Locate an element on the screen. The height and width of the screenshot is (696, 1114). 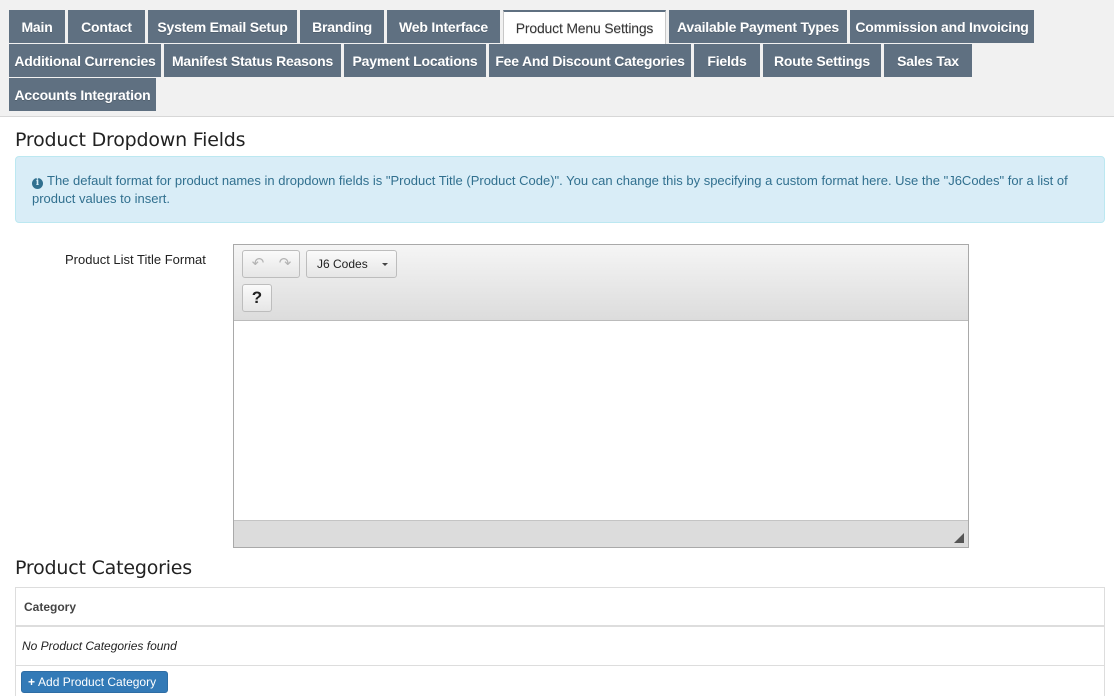
undo-arrow-icon: ↶ is located at coordinates (258, 264).